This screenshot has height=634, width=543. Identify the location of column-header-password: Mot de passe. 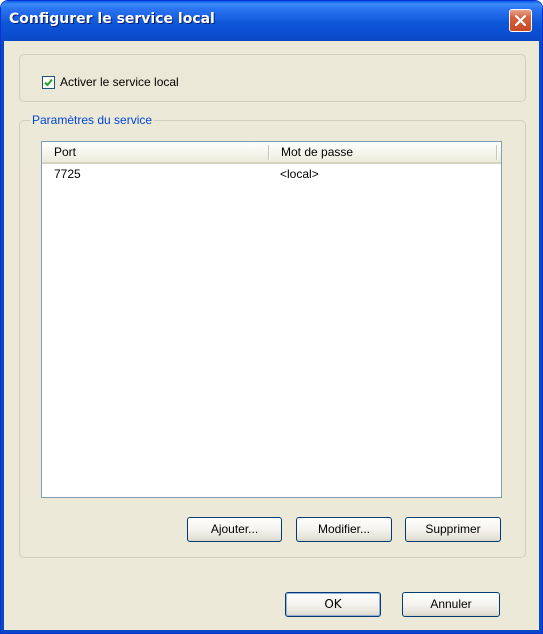
(383, 152).